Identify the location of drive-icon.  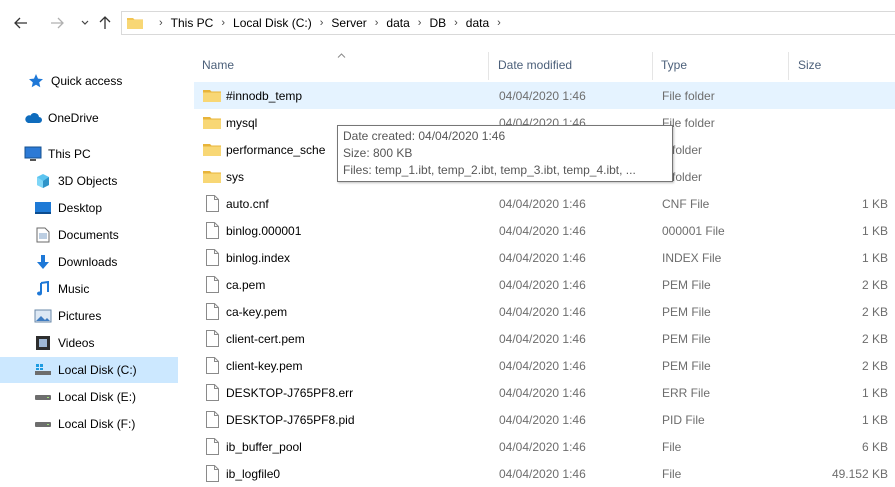
(43, 424).